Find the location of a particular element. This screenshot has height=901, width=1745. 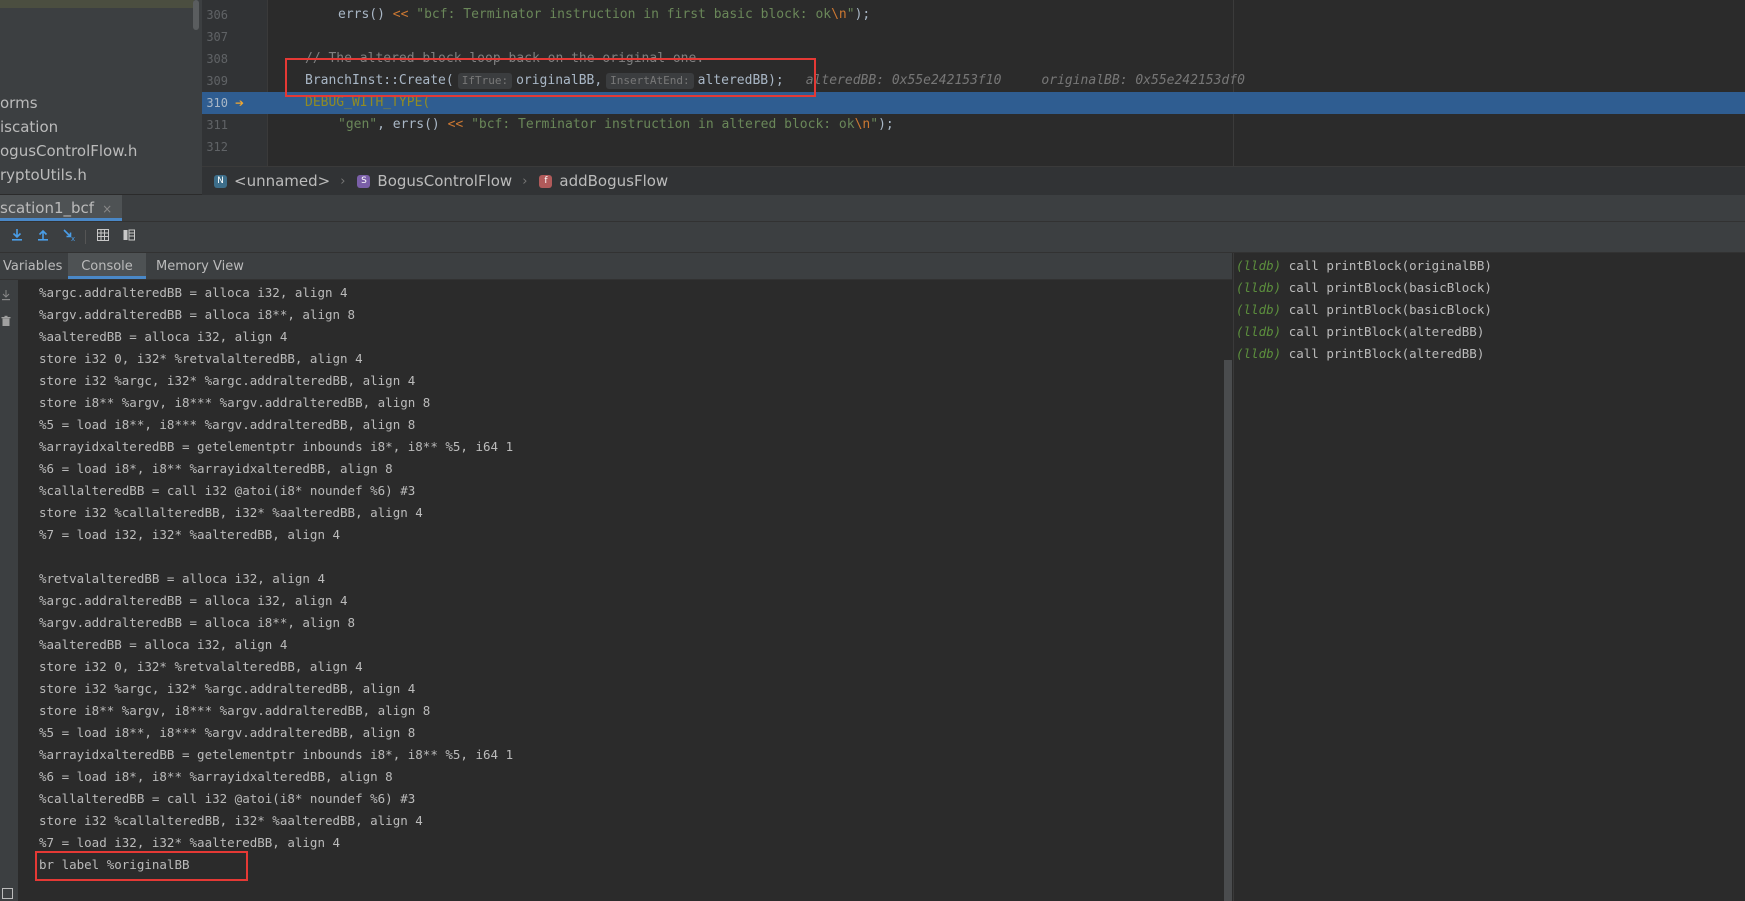

tree-item: ogusControlFlow.h is located at coordinates (68, 151).